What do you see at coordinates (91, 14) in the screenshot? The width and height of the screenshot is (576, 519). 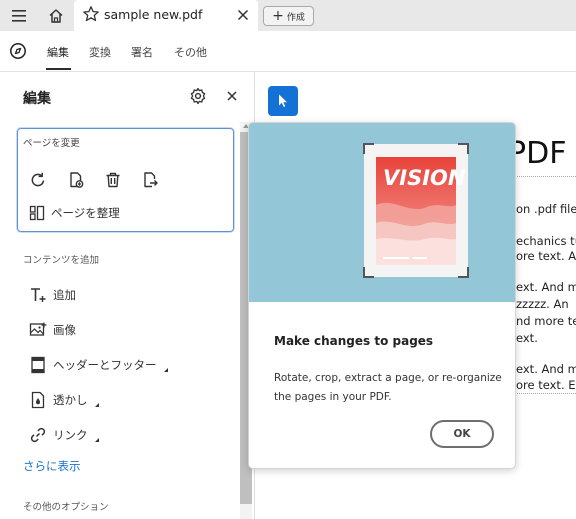 I see `star-icon` at bounding box center [91, 14].